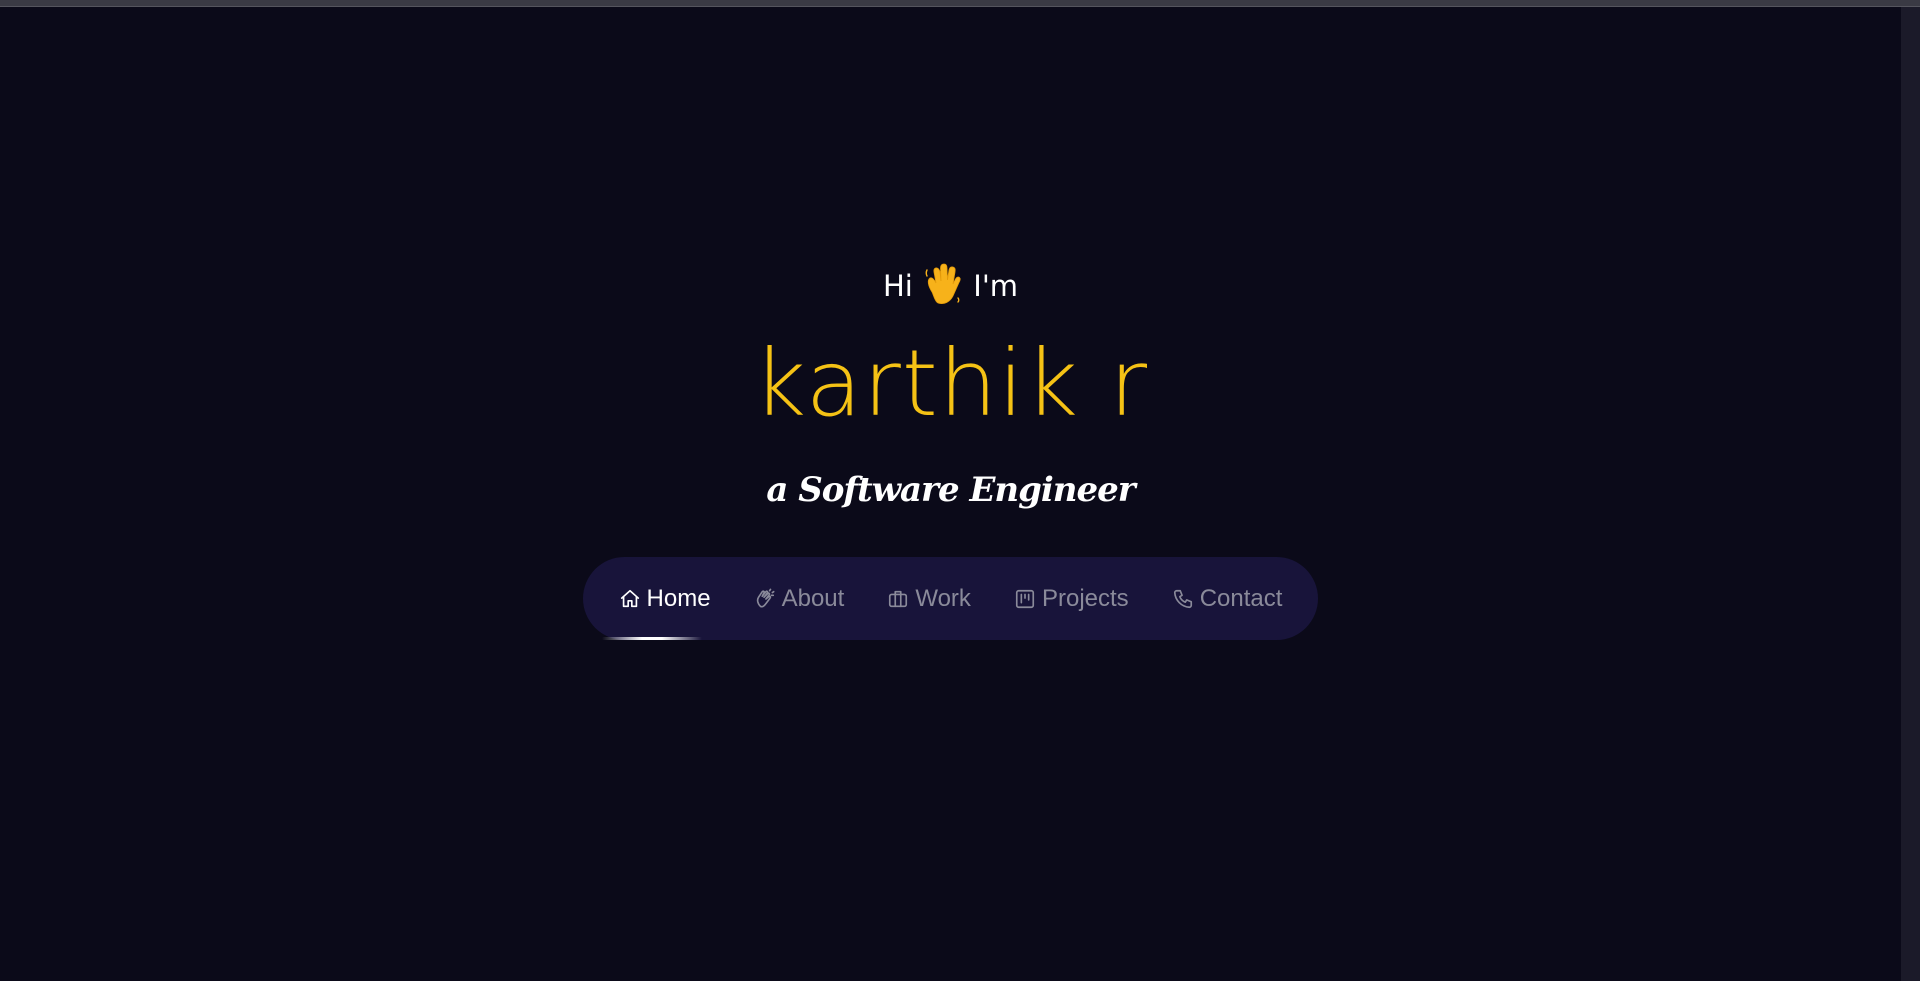 The height and width of the screenshot is (981, 1920). What do you see at coordinates (1182, 598) in the screenshot?
I see `phone-icon` at bounding box center [1182, 598].